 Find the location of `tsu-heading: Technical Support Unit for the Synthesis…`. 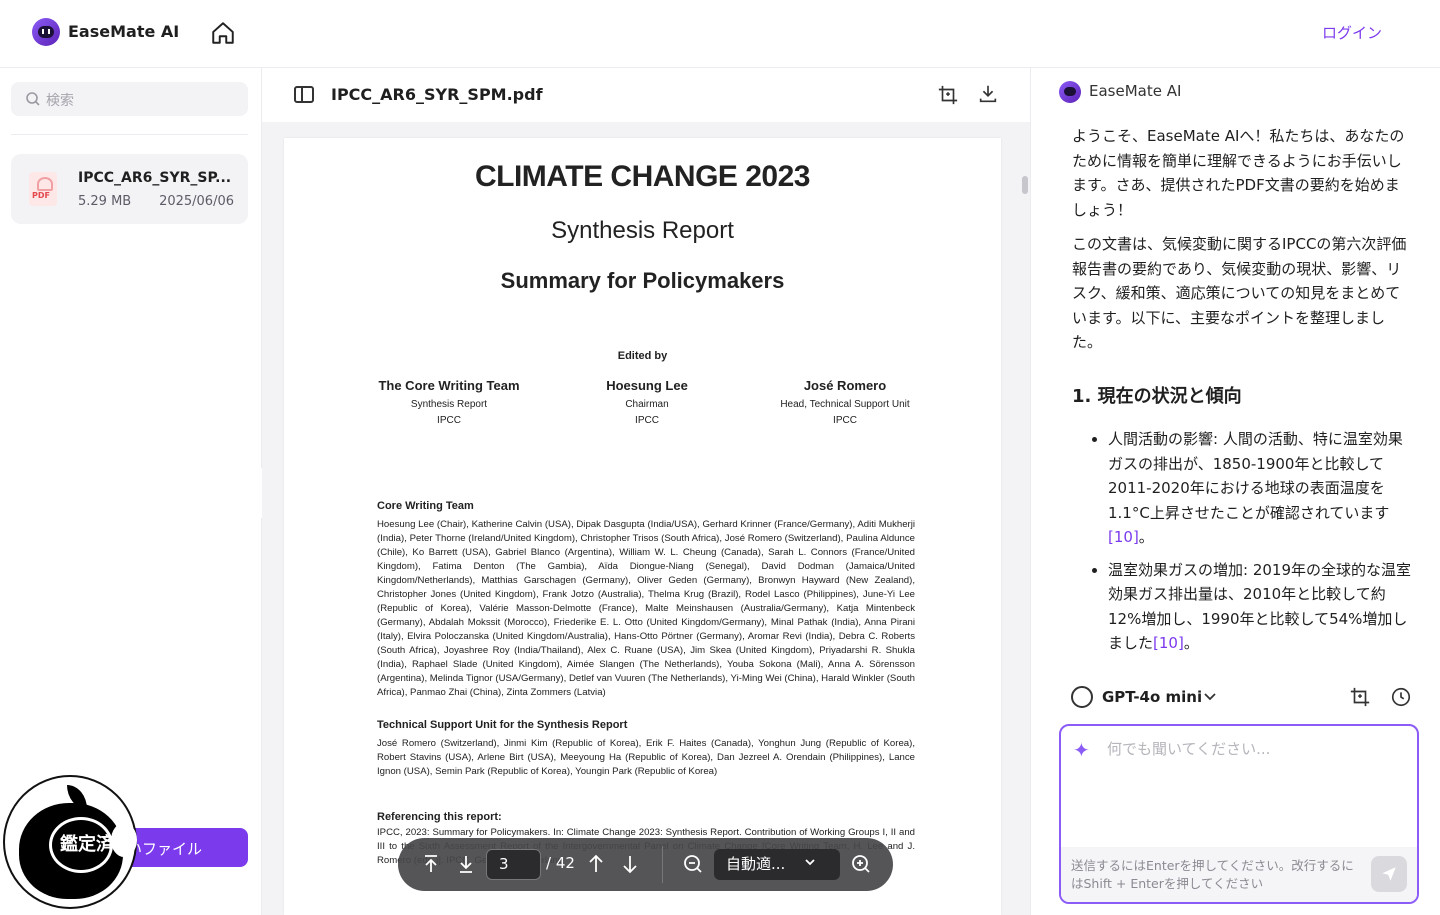

tsu-heading: Technical Support Unit for the Synthesis… is located at coordinates (502, 725).